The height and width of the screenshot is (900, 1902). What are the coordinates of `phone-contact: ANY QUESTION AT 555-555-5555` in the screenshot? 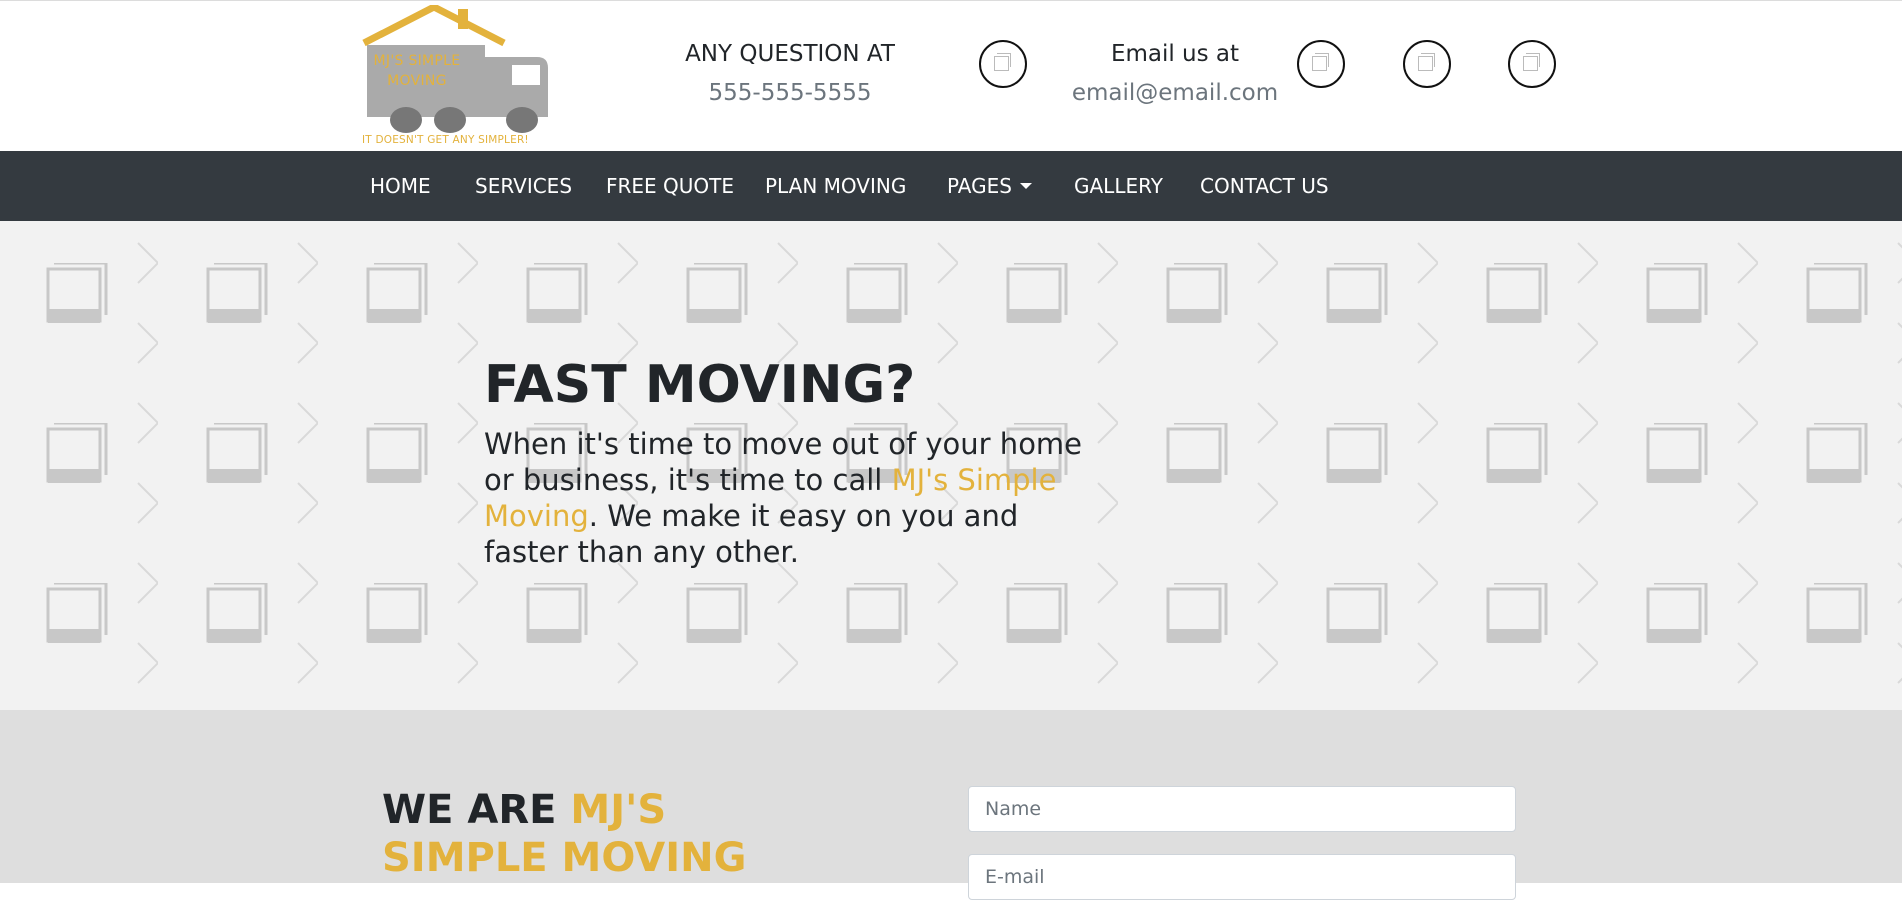 It's located at (790, 73).